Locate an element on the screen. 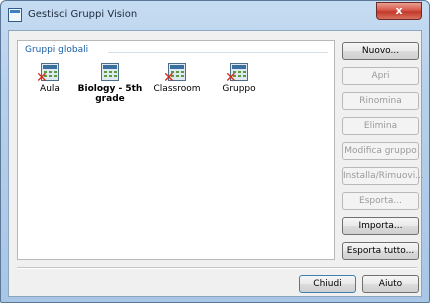 This screenshot has width=430, height=303. group-item-gruppo: ✕ Gruppo is located at coordinates (239, 78).